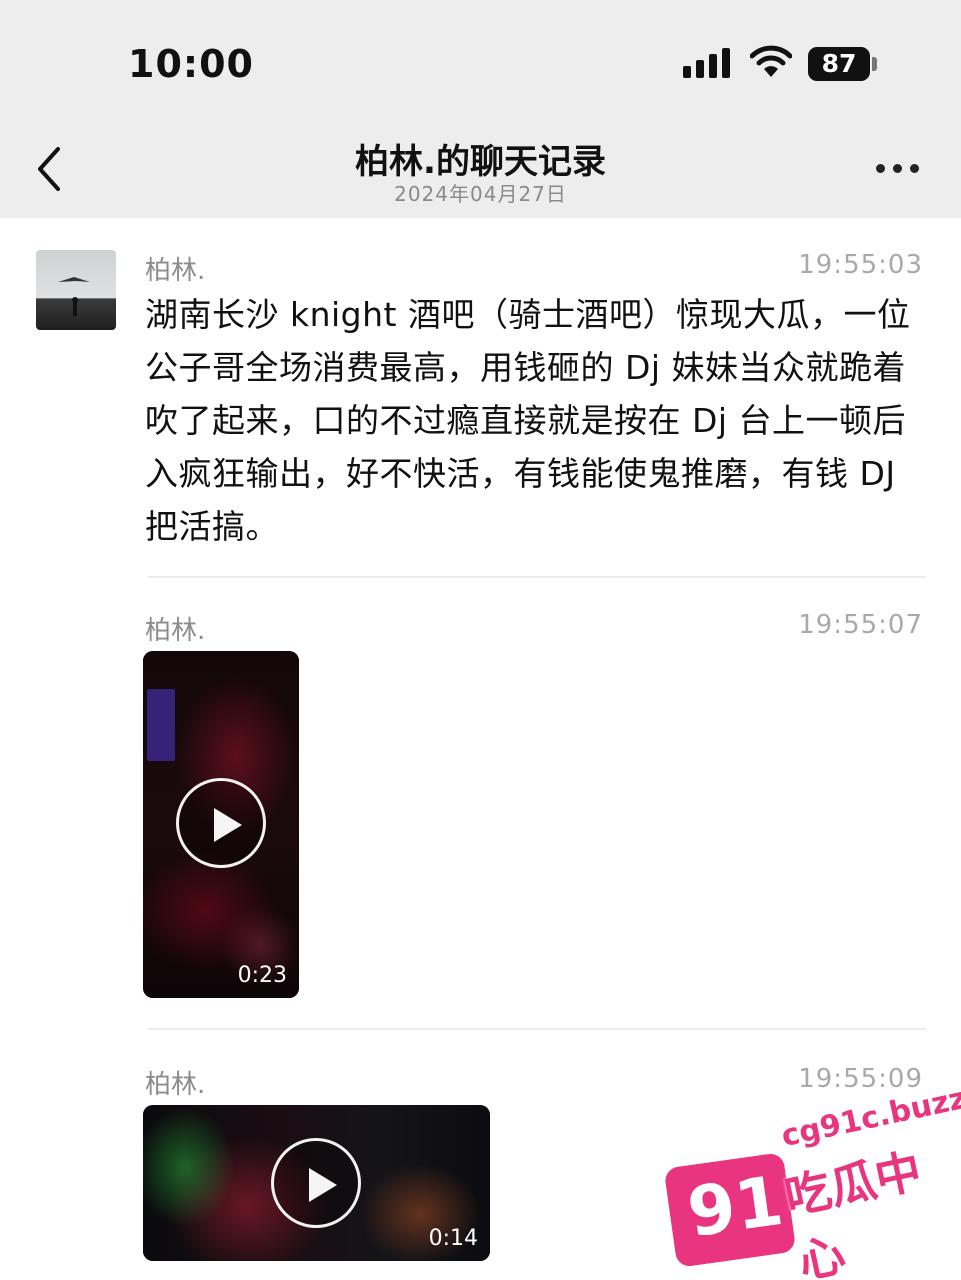  Describe the element at coordinates (707, 63) in the screenshot. I see `cellular-signal-icon` at that location.